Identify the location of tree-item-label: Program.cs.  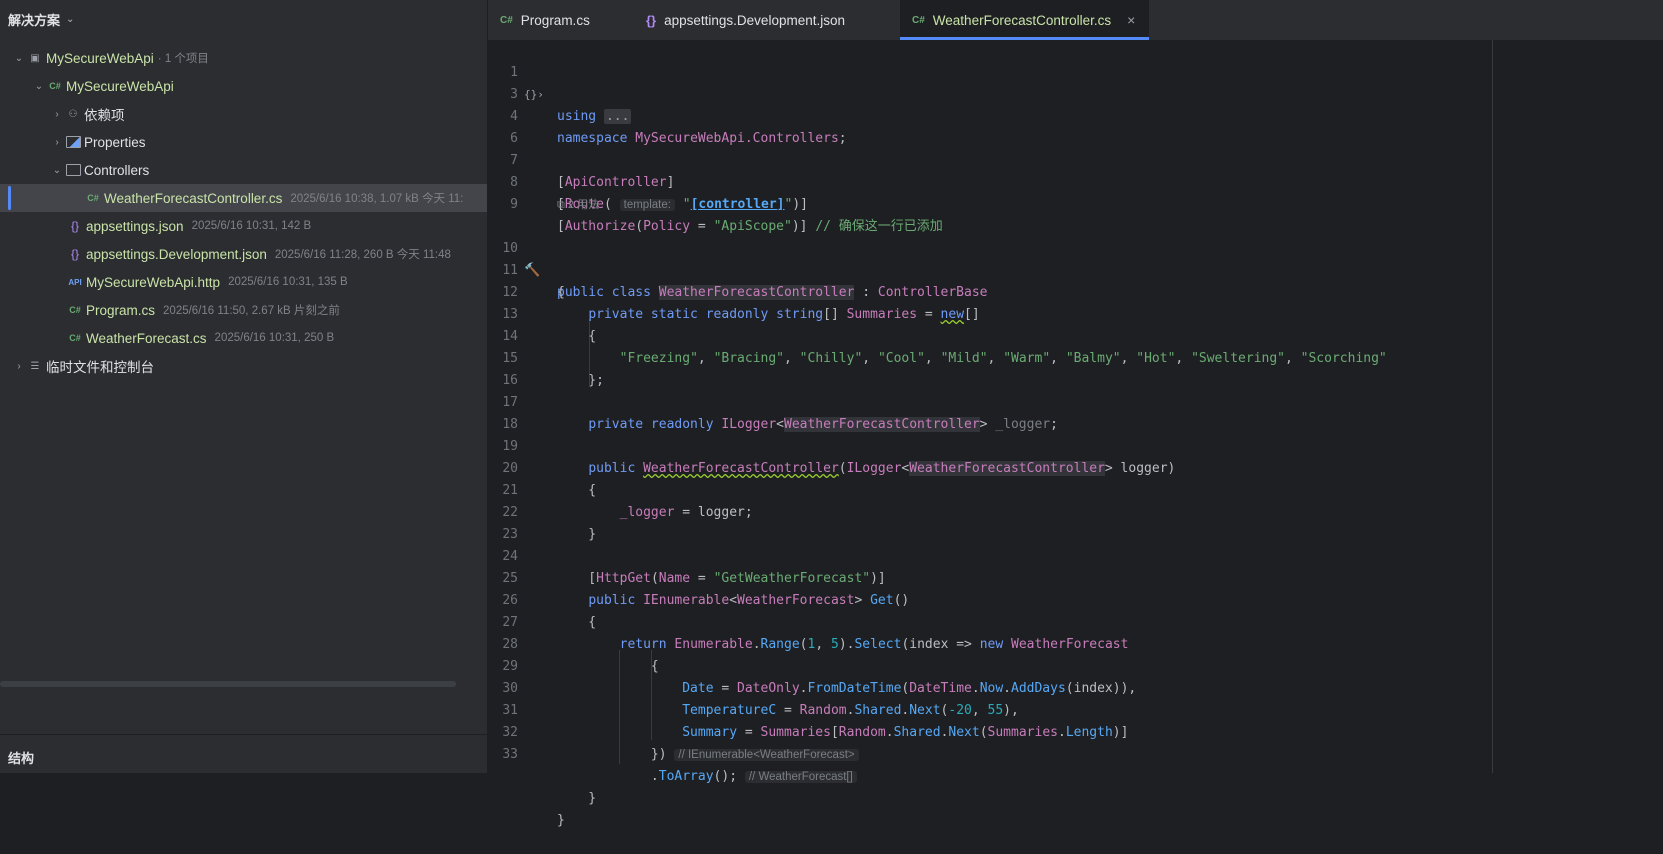
(121, 310).